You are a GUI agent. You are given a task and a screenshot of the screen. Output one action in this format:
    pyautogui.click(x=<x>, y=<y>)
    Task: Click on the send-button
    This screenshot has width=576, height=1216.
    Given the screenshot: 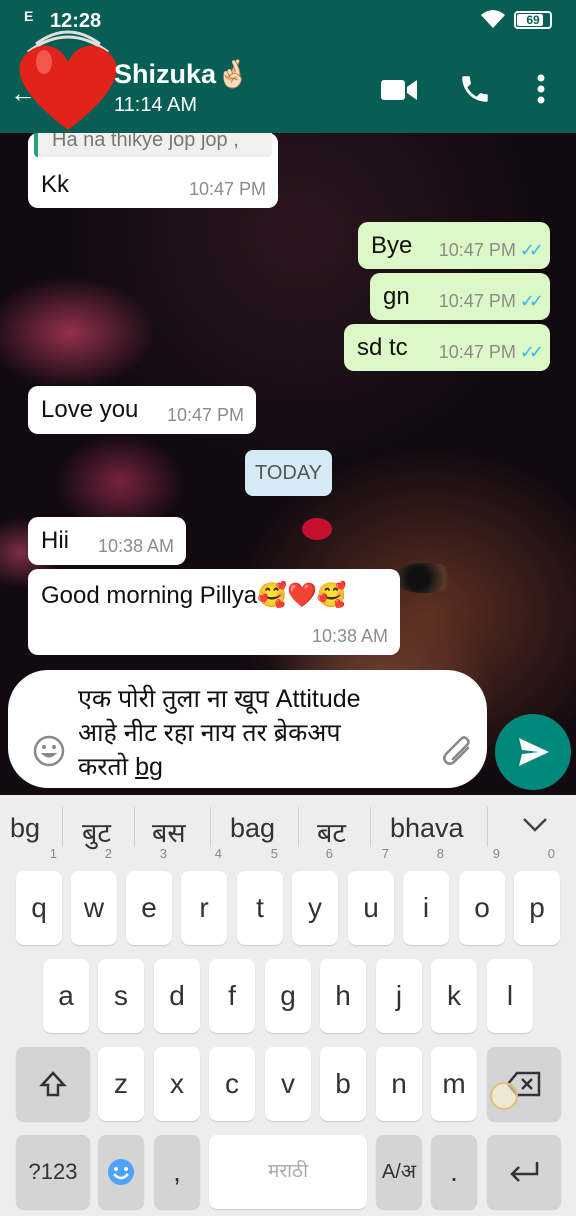 What is the action you would take?
    pyautogui.click(x=533, y=752)
    